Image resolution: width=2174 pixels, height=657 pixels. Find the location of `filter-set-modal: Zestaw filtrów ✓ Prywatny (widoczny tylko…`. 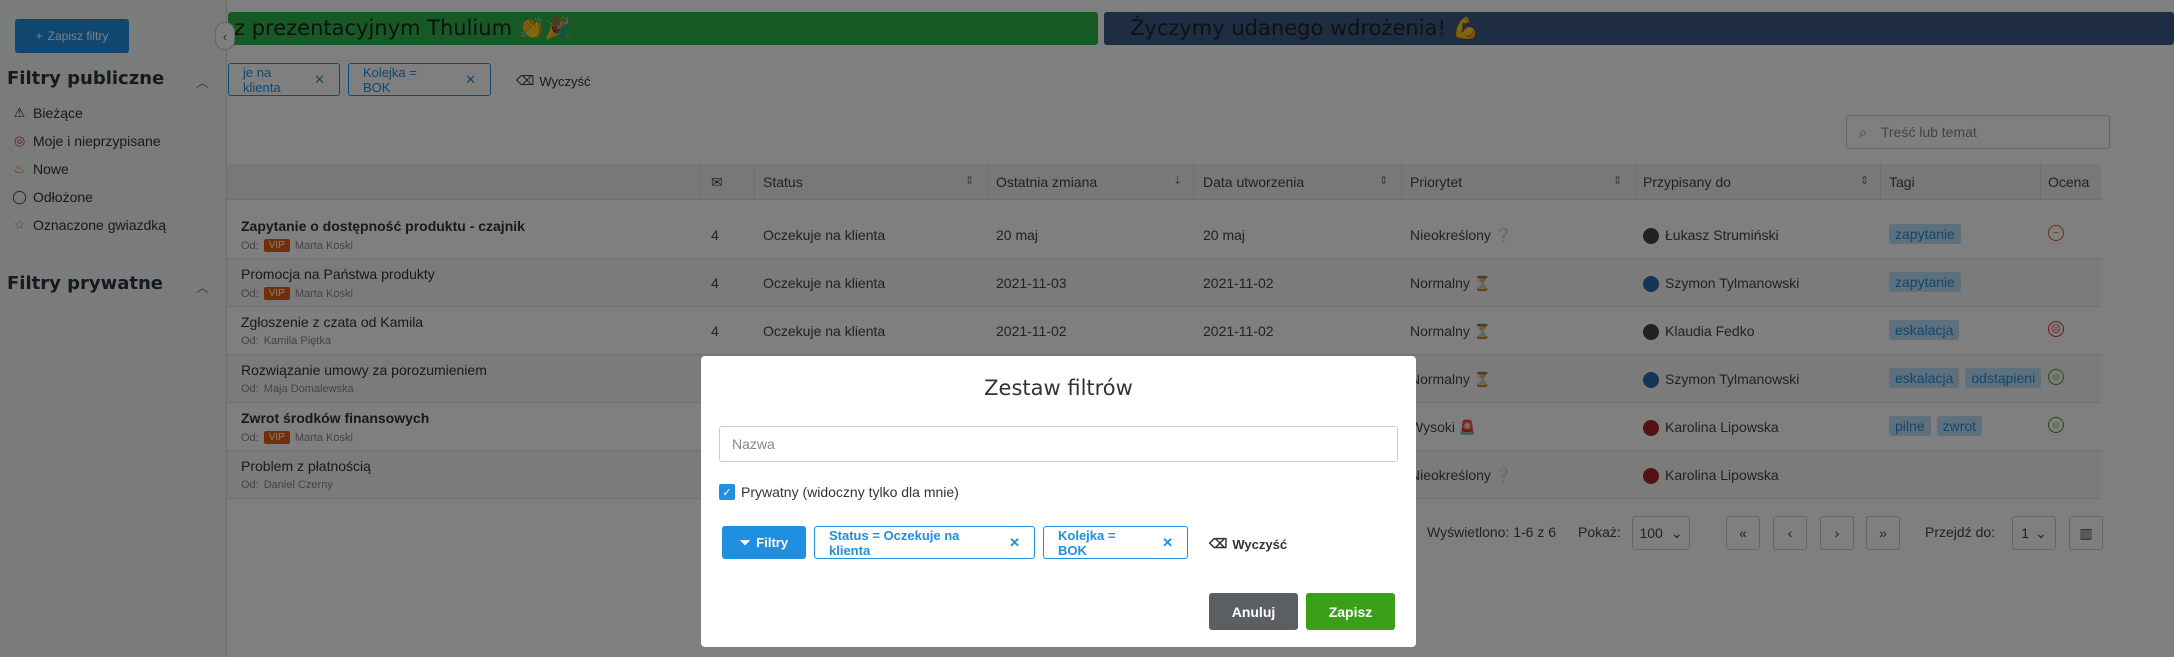

filter-set-modal: Zestaw filtrów ✓ Prywatny (widoczny tylko… is located at coordinates (1058, 501).